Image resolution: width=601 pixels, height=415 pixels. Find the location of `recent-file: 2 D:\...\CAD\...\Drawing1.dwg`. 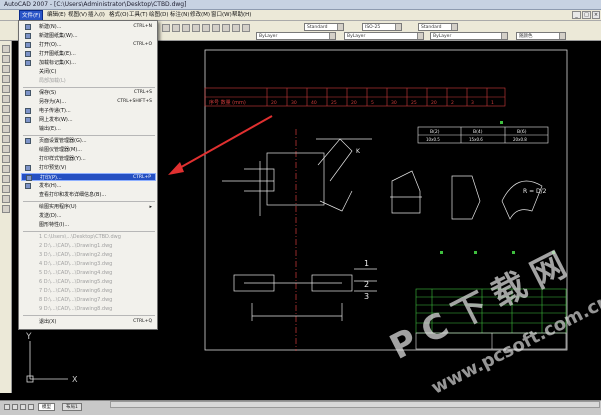

recent-file: 2 D:\...\CAD\...\Drawing1.dwg is located at coordinates (88, 246).